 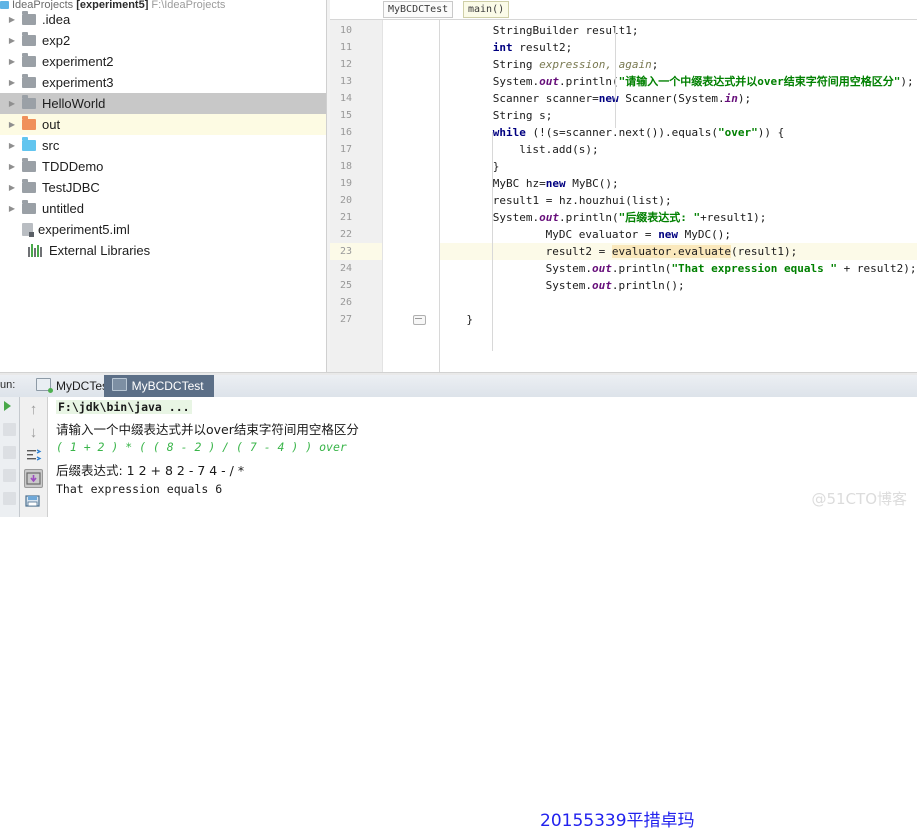 I want to click on code-token: "That expression equals ", so click(x=754, y=268).